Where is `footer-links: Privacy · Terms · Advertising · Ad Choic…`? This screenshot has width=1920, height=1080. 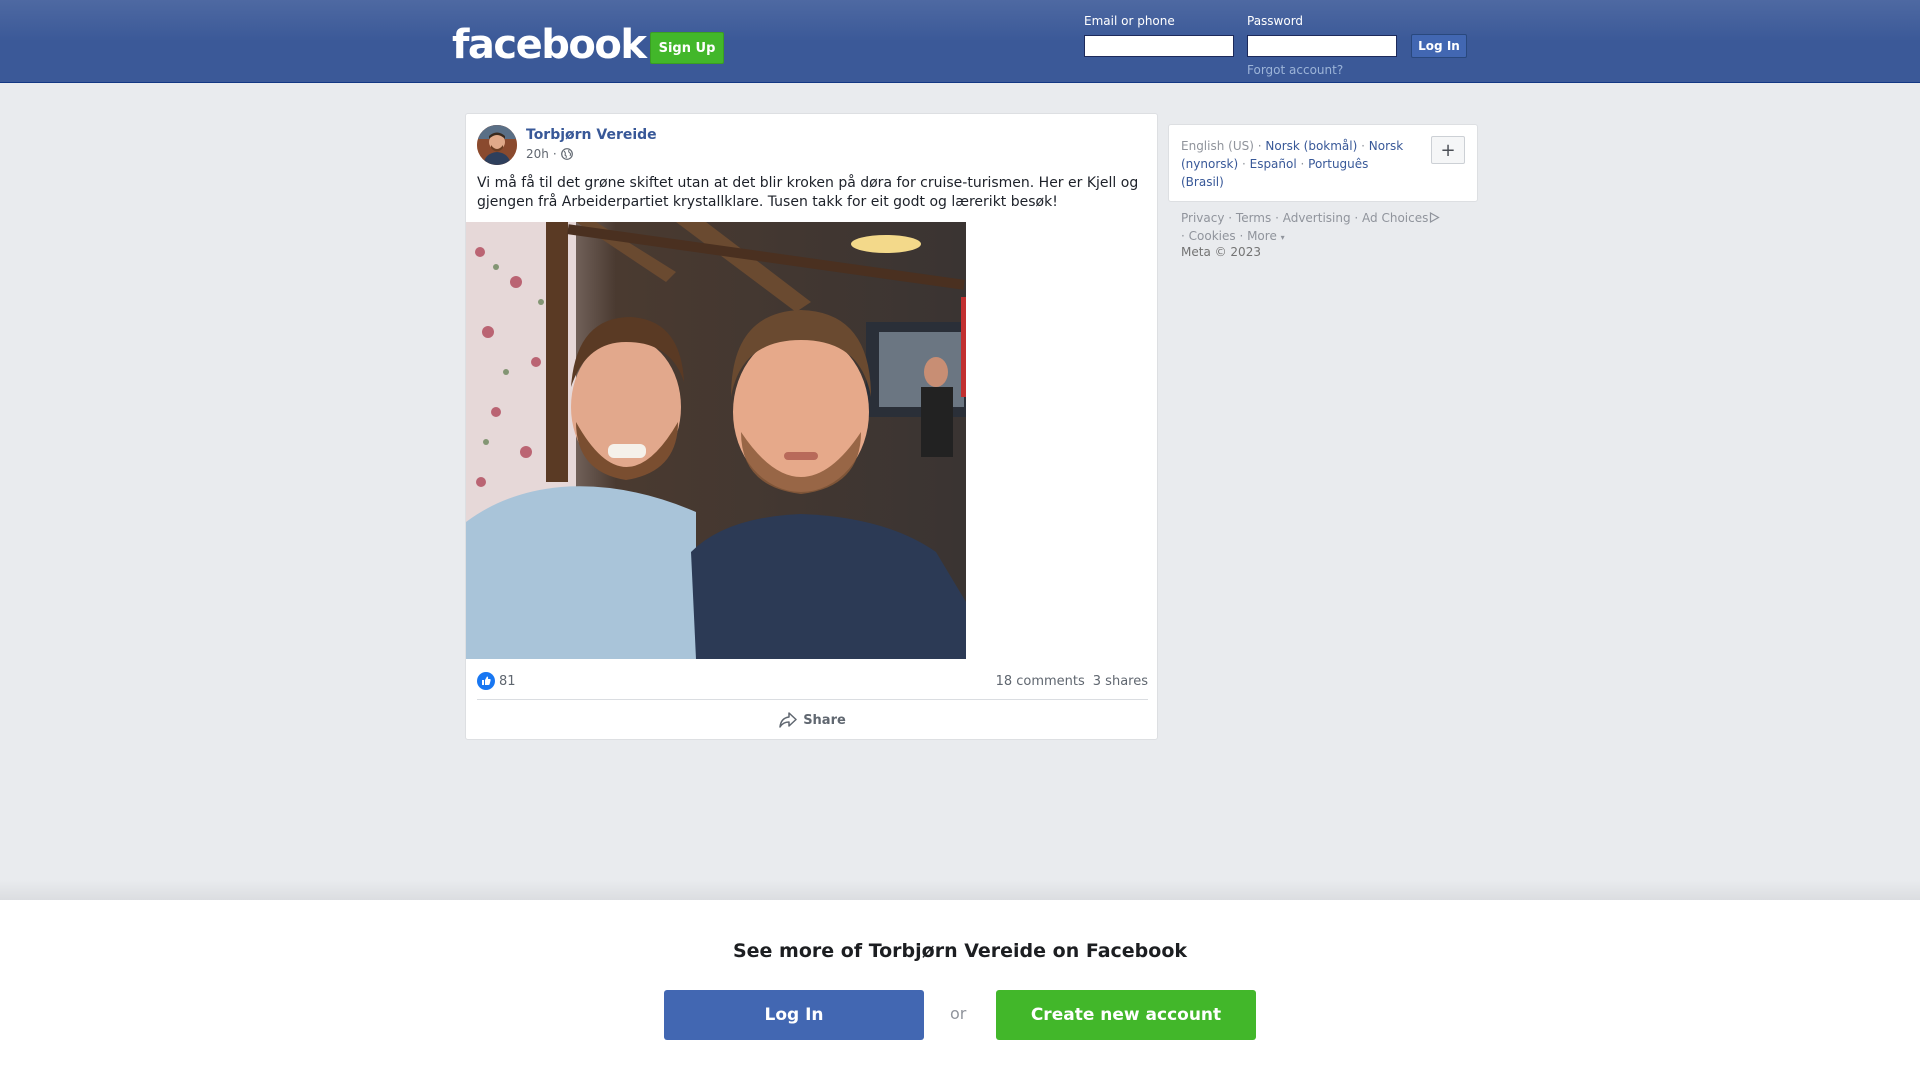
footer-links: Privacy · Terms · Advertising · Ad Choic… is located at coordinates (1331, 228).